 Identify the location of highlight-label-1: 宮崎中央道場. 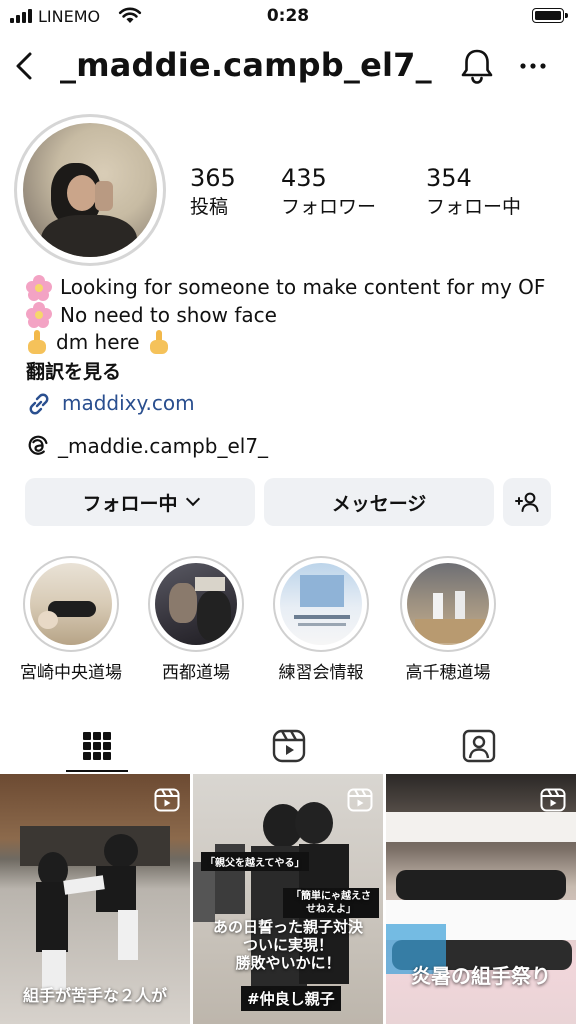
(71, 673).